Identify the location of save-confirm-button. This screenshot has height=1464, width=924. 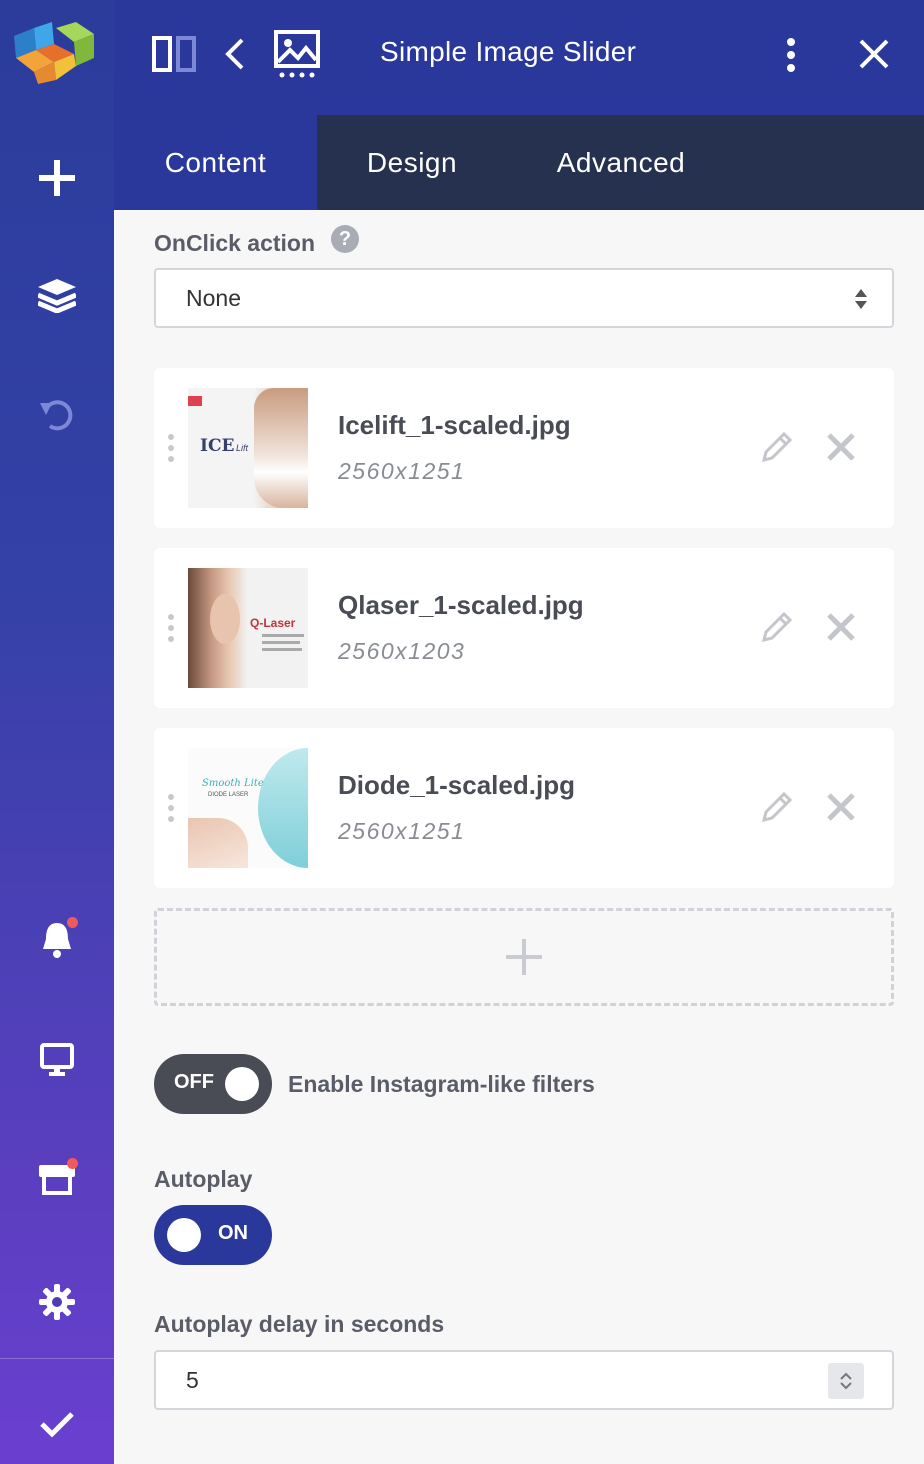
(57, 1424).